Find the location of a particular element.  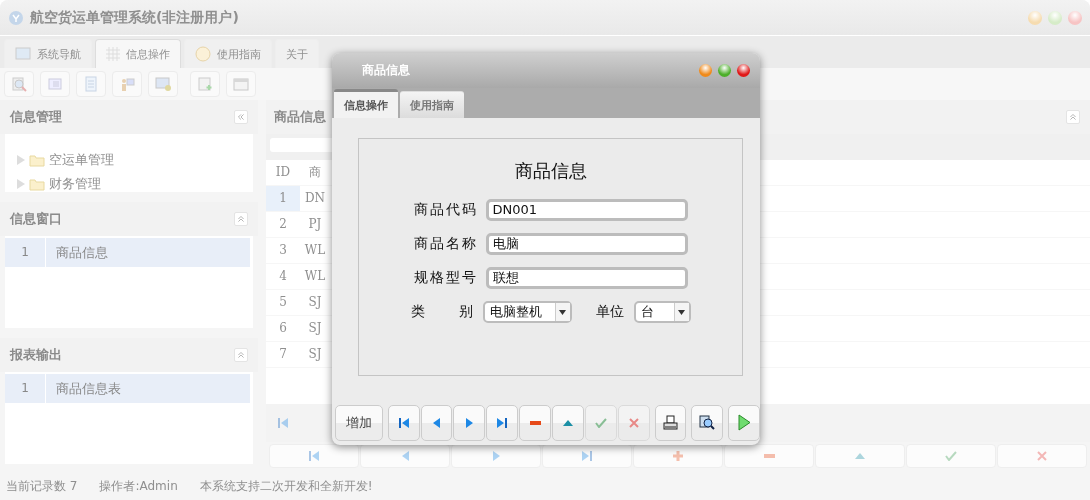

dialog-tab: 使用指南 is located at coordinates (432, 104).